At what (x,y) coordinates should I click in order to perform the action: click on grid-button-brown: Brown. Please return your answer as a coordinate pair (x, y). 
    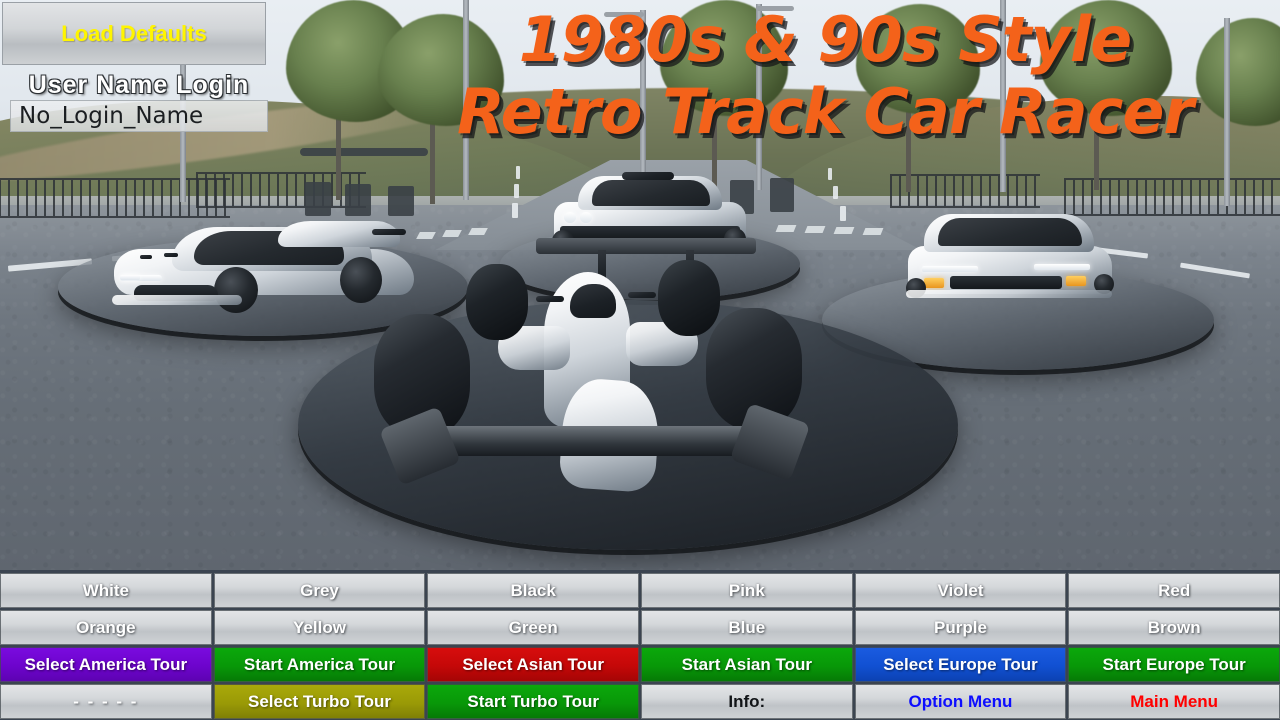
    Looking at the image, I should click on (1174, 627).